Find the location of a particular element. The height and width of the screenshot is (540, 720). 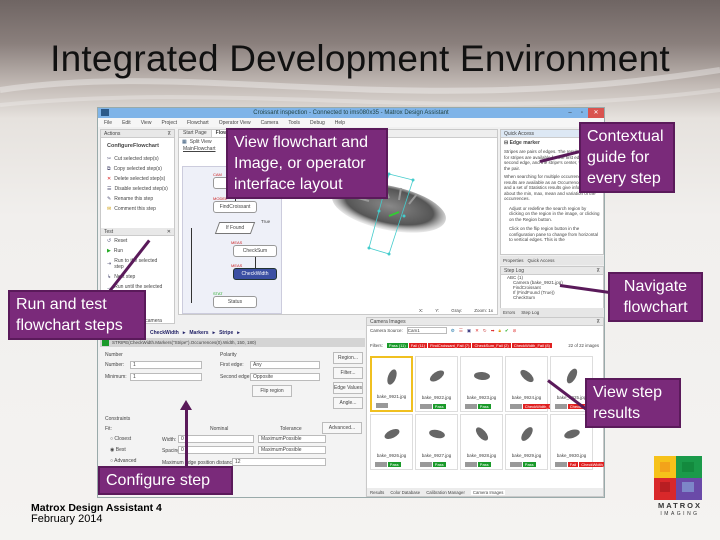

arrow-right-icon: ➡ is located at coordinates (493, 331).